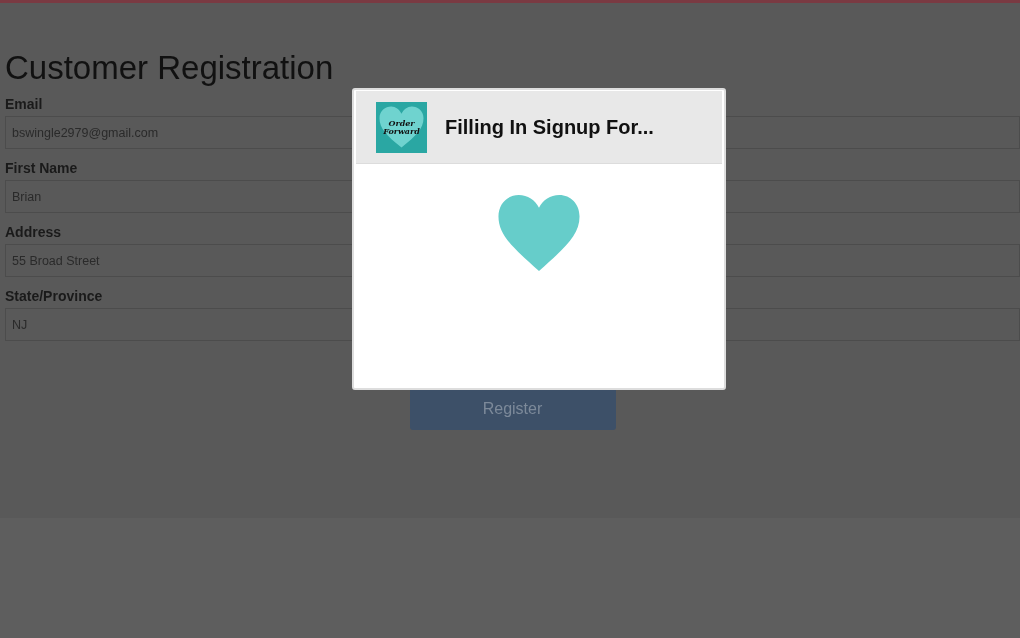 The width and height of the screenshot is (1020, 638). I want to click on register-button: Register, so click(512, 409).